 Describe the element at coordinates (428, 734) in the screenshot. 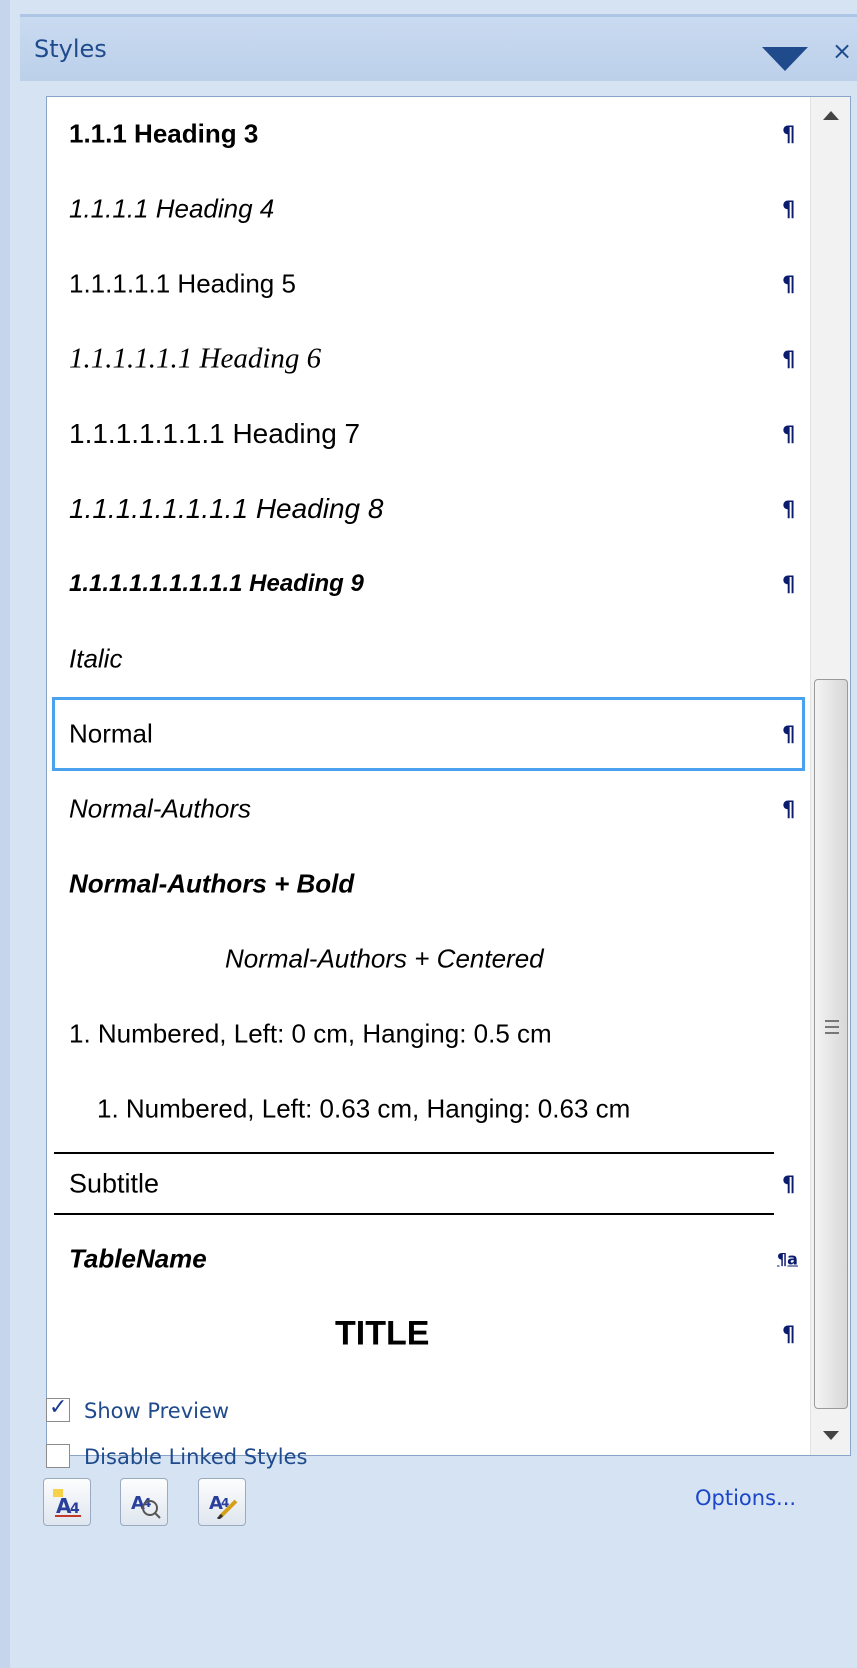

I see `style-item-normal: Normal ¶` at that location.